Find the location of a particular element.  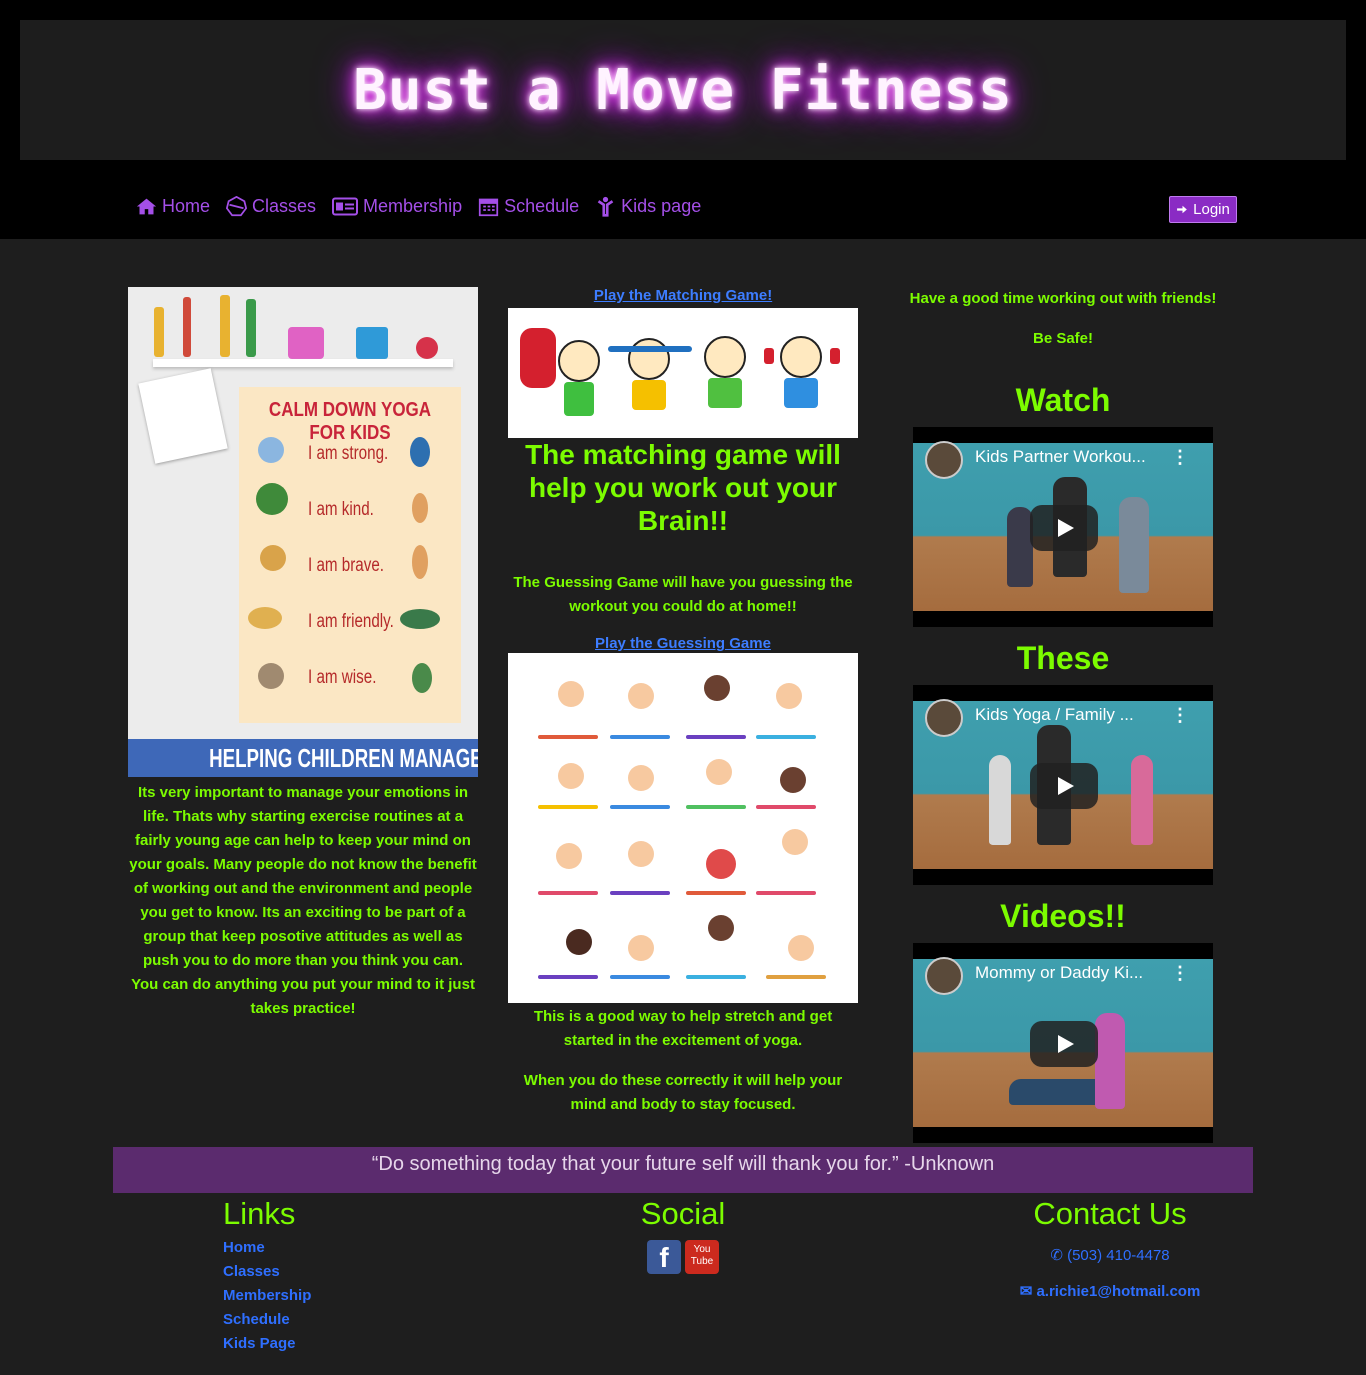

nav-kids: Kids page is located at coordinates (648, 206).